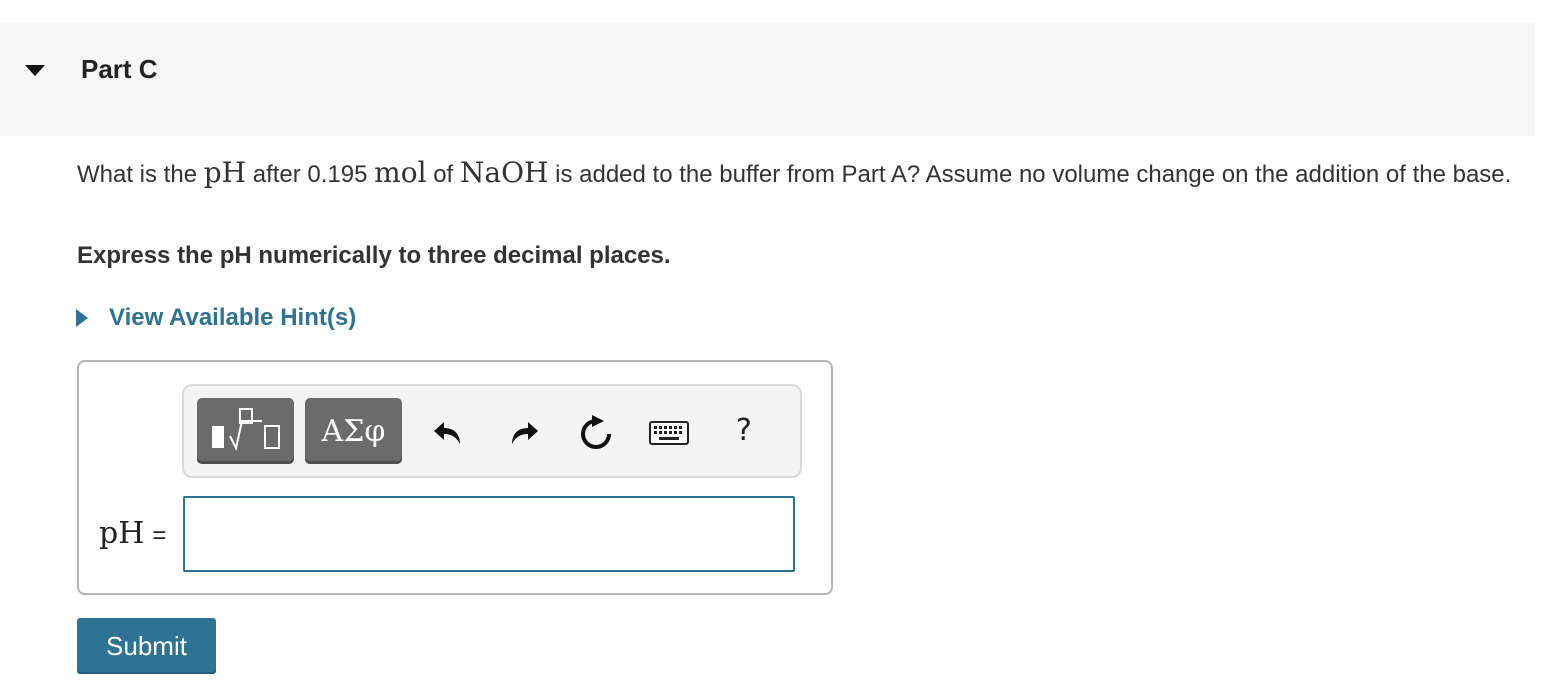 The width and height of the screenshot is (1566, 694). What do you see at coordinates (504, 172) in the screenshot?
I see `math-naoh: NaOH` at bounding box center [504, 172].